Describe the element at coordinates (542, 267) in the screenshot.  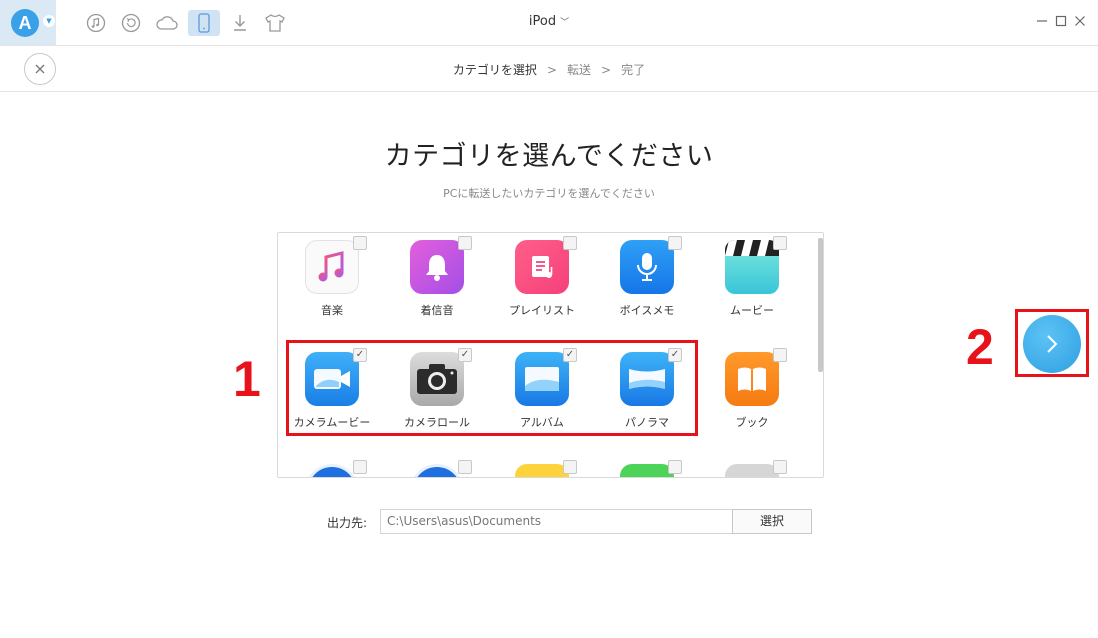
I see `playlist-icon` at that location.